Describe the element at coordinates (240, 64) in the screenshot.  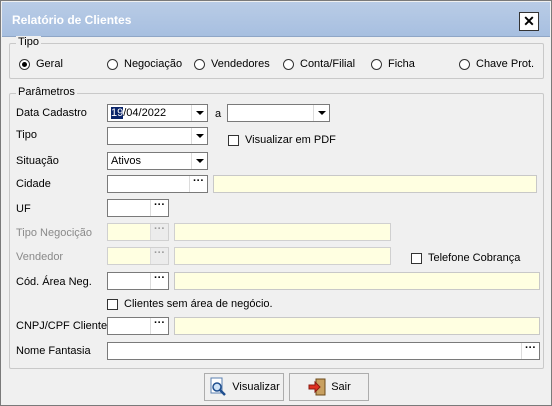
I see `radio-label: Vendedores` at that location.